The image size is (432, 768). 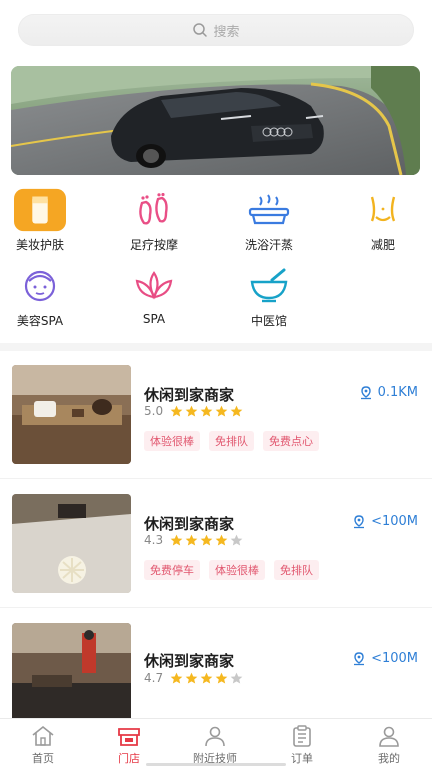 I want to click on shop-rating: 5.0, so click(x=194, y=411).